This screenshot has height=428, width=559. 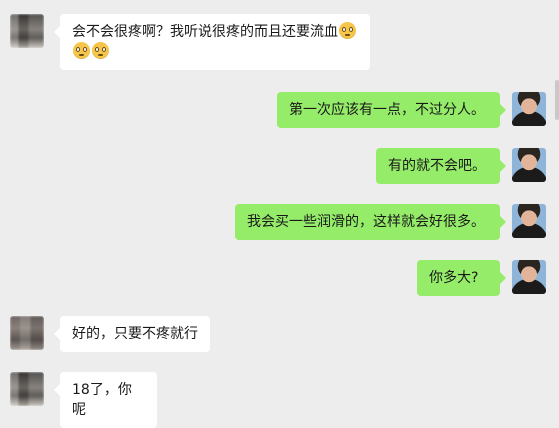 I want to click on message-bubble-incoming: 好的，只要不疼就行, so click(x=132, y=334).